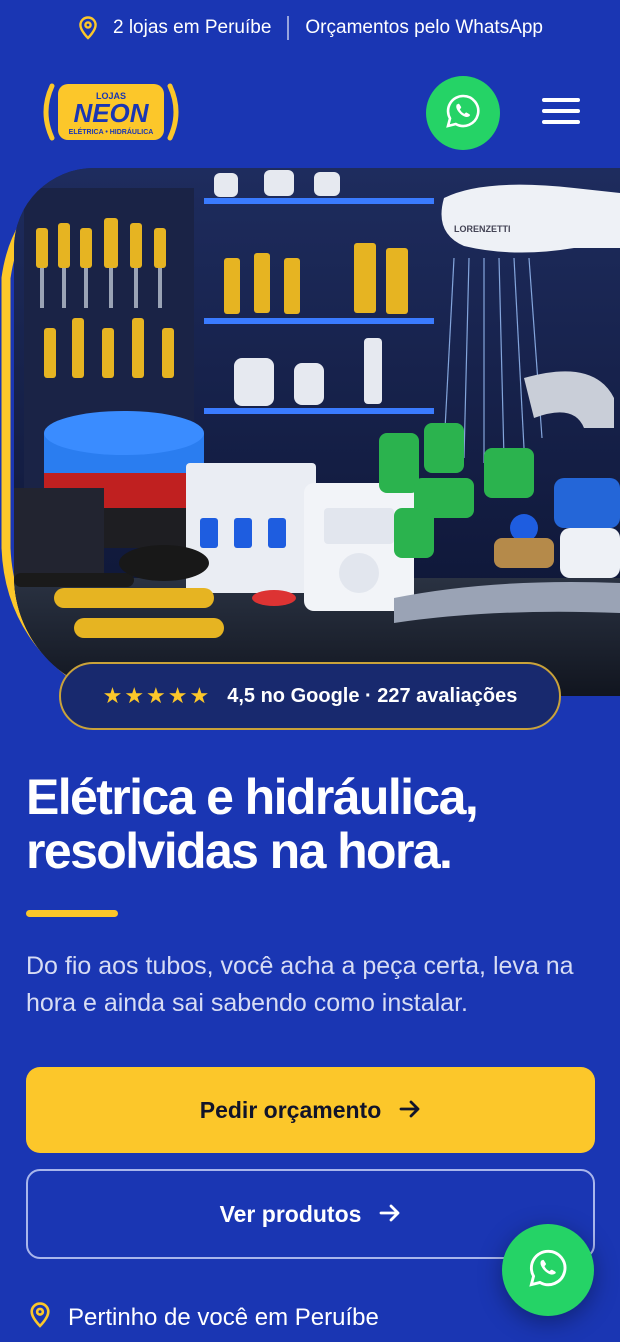 This screenshot has height=1342, width=620. Describe the element at coordinates (372, 695) in the screenshot. I see `rating-text: 4,5 no Google · 227 avaliações` at that location.